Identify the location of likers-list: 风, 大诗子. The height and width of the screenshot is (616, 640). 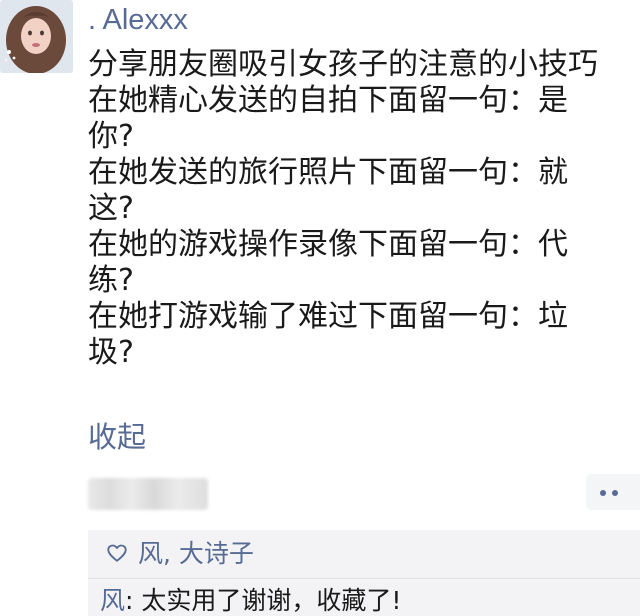
(196, 554).